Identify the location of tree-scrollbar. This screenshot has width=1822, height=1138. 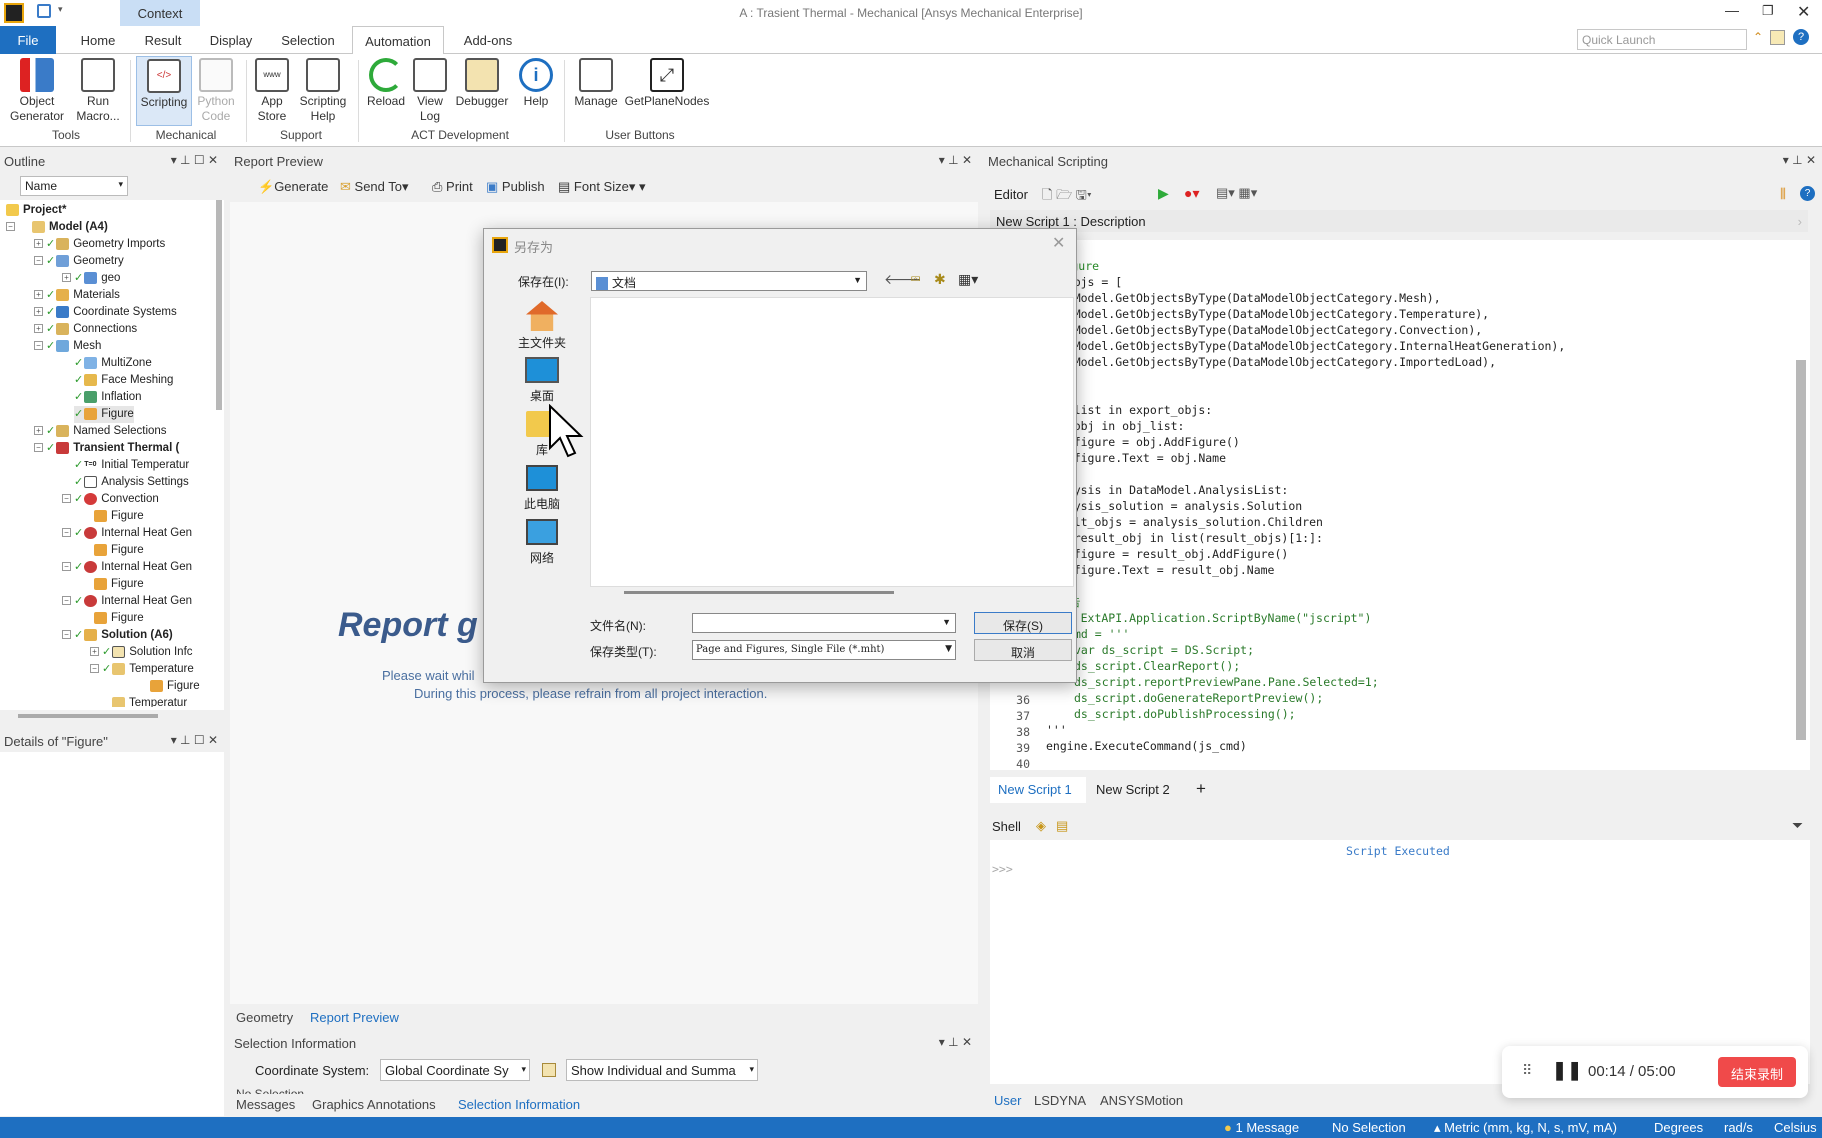
(219, 305).